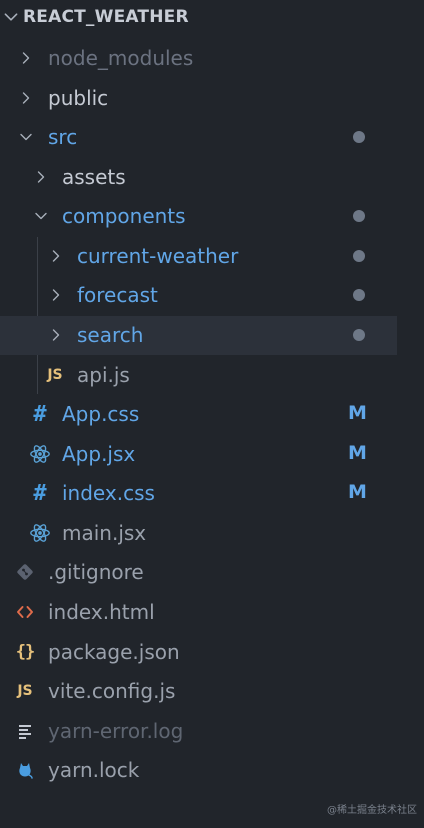 The image size is (424, 828). What do you see at coordinates (25, 770) in the screenshot?
I see `yarn-cat-icon` at bounding box center [25, 770].